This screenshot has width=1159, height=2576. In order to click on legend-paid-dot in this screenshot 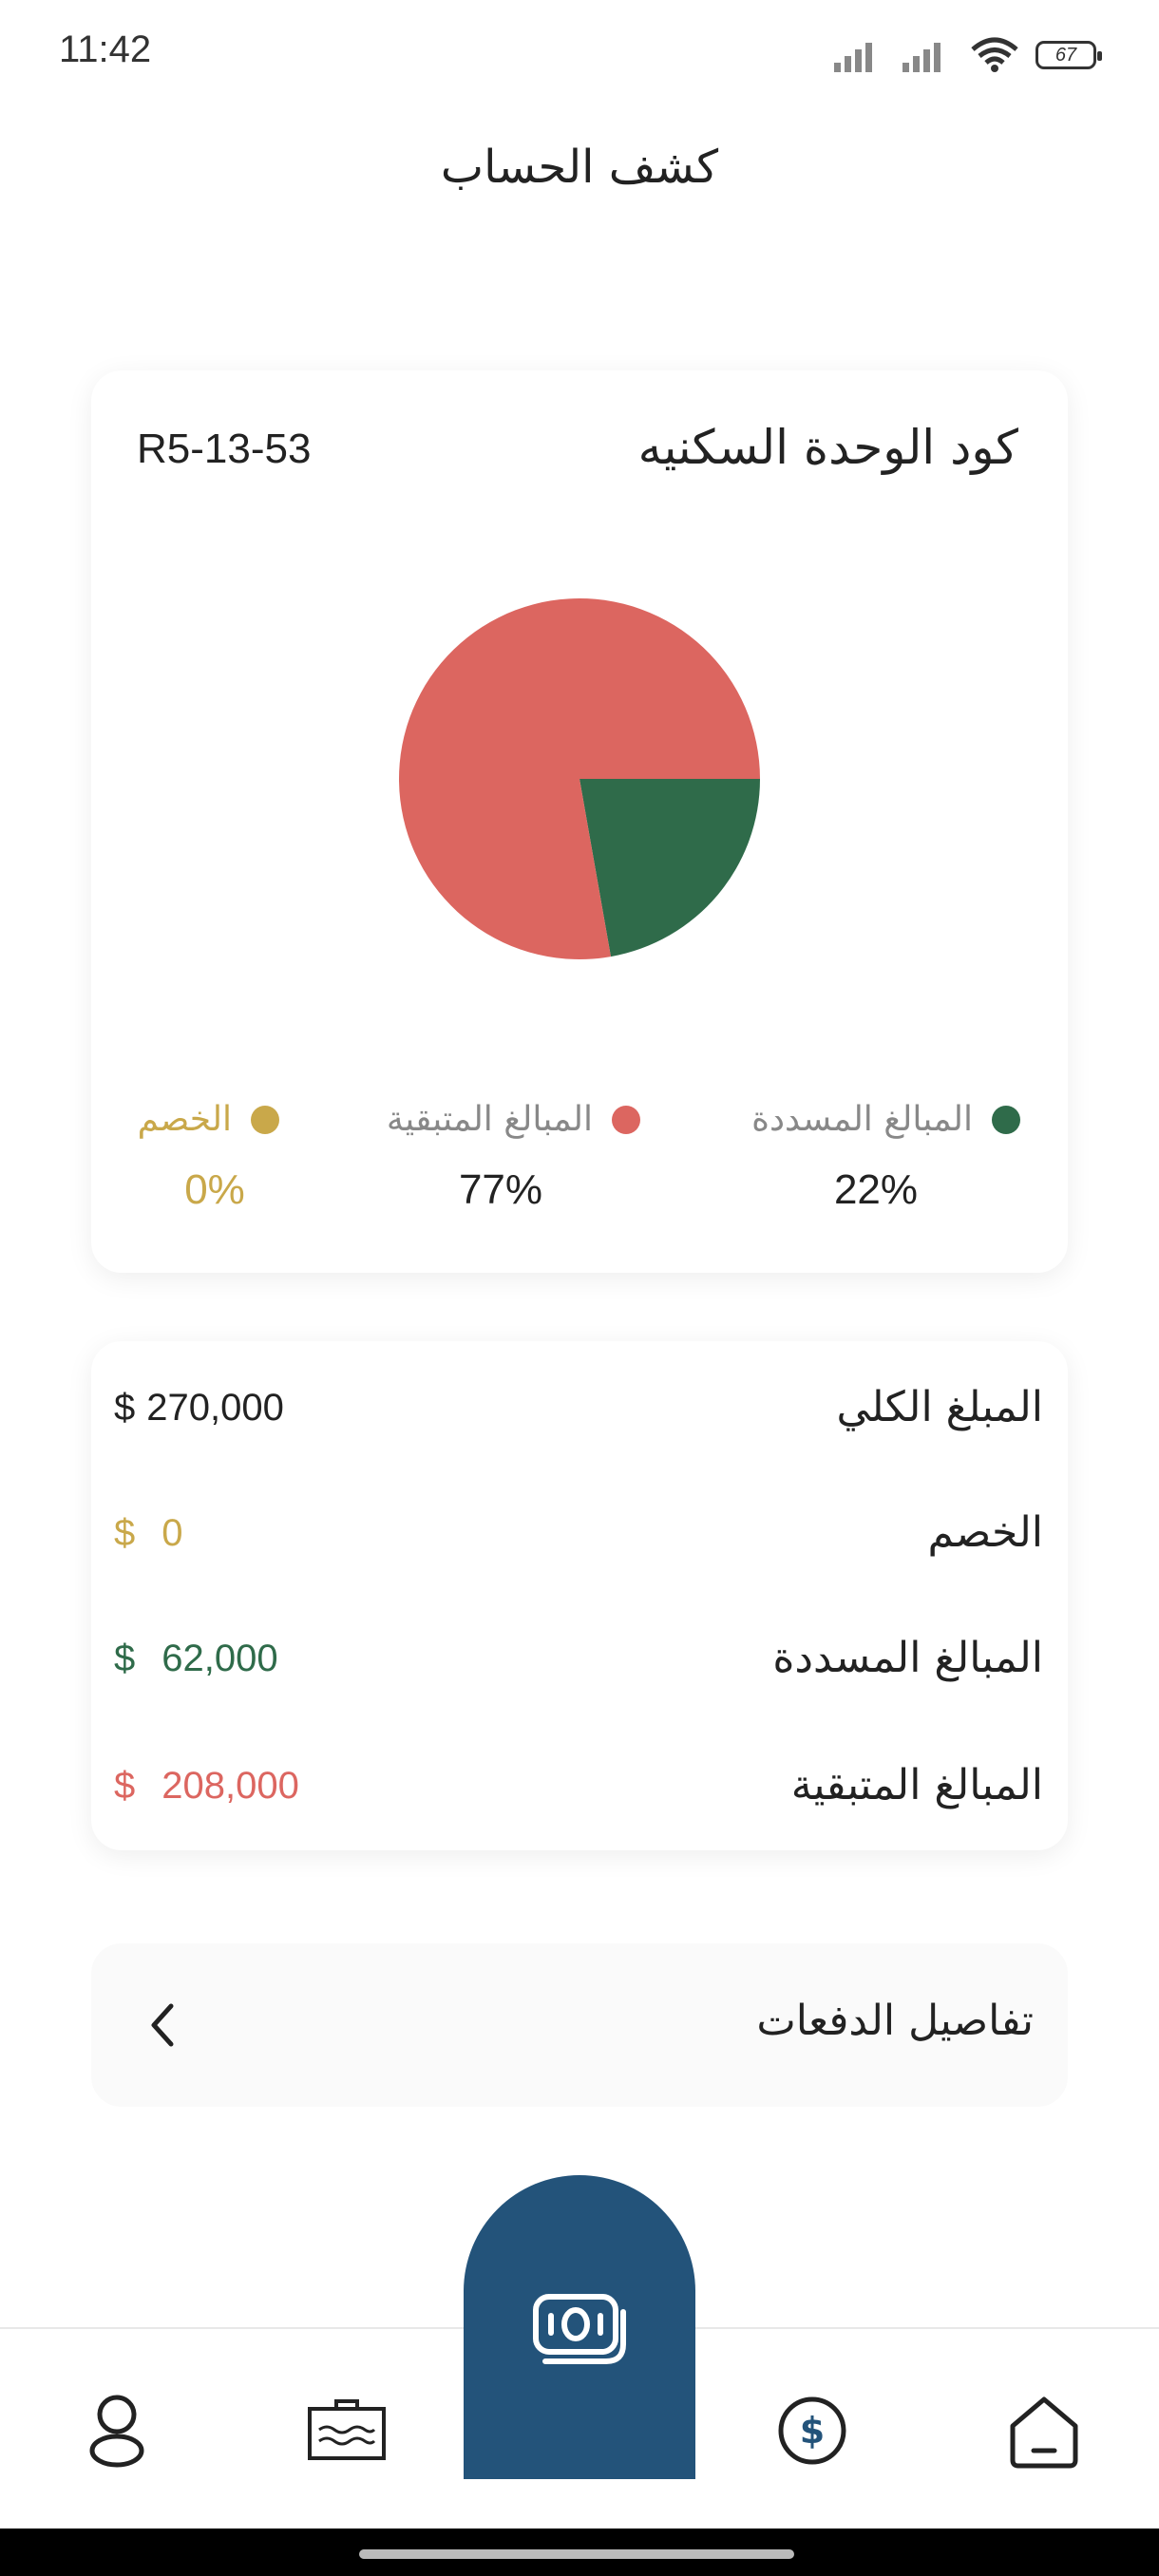, I will do `click(1006, 1119)`.